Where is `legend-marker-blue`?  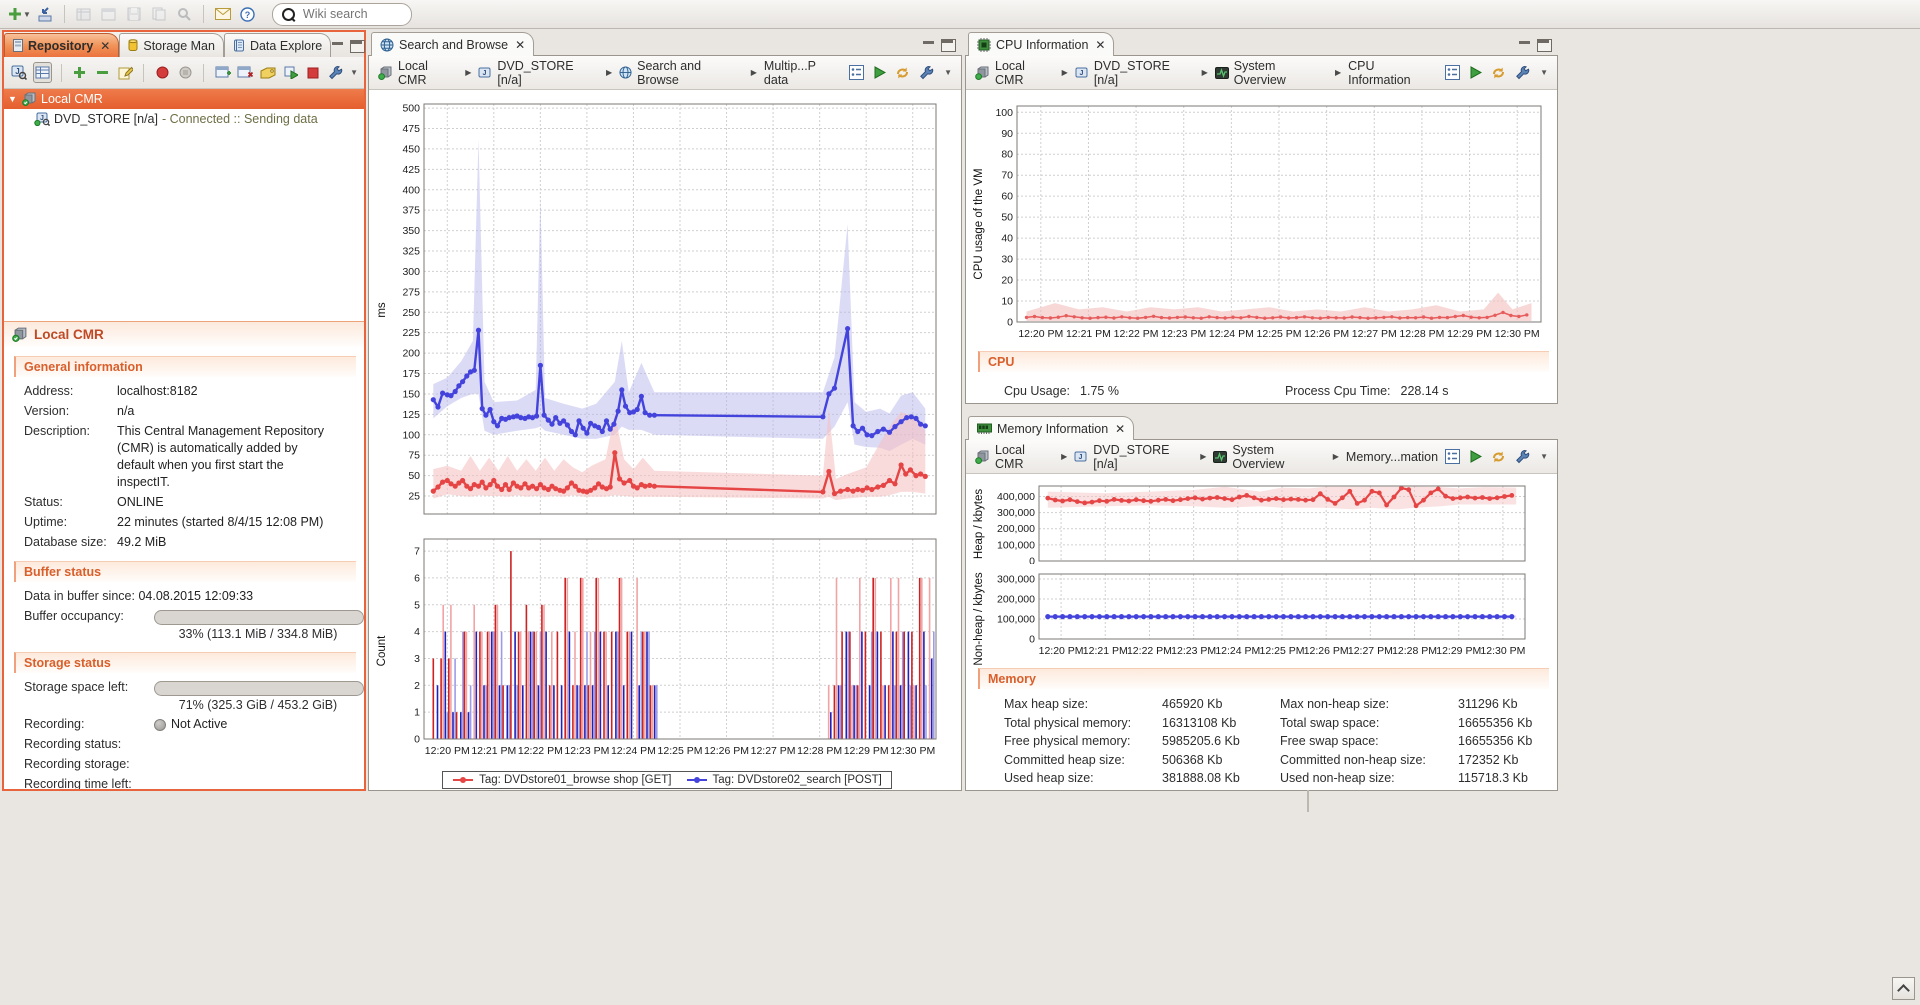
legend-marker-blue is located at coordinates (696, 780).